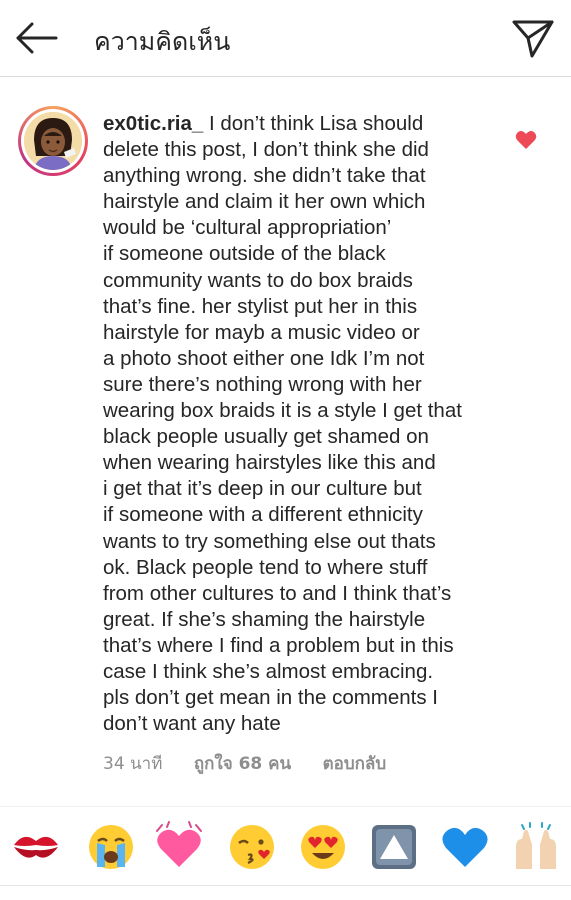 Image resolution: width=571 pixels, height=900 pixels. What do you see at coordinates (285, 847) in the screenshot?
I see `emoji-reaction-bar` at bounding box center [285, 847].